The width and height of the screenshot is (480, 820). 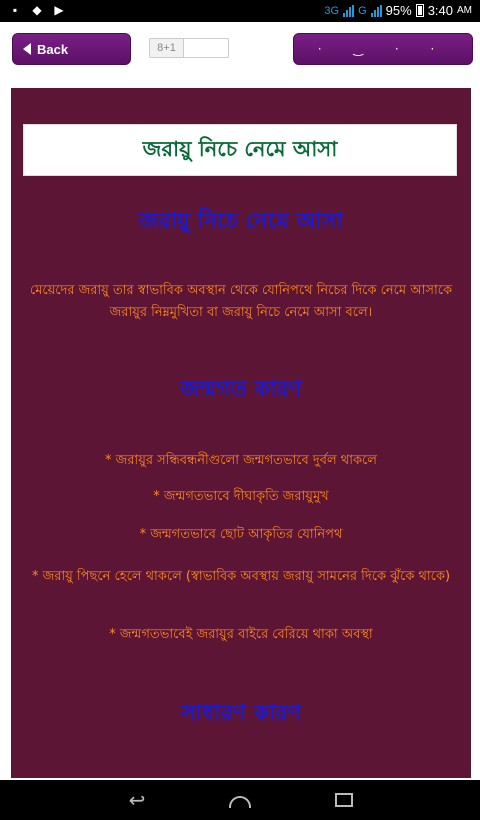 I want to click on back-arrow-icon, so click(x=27, y=49).